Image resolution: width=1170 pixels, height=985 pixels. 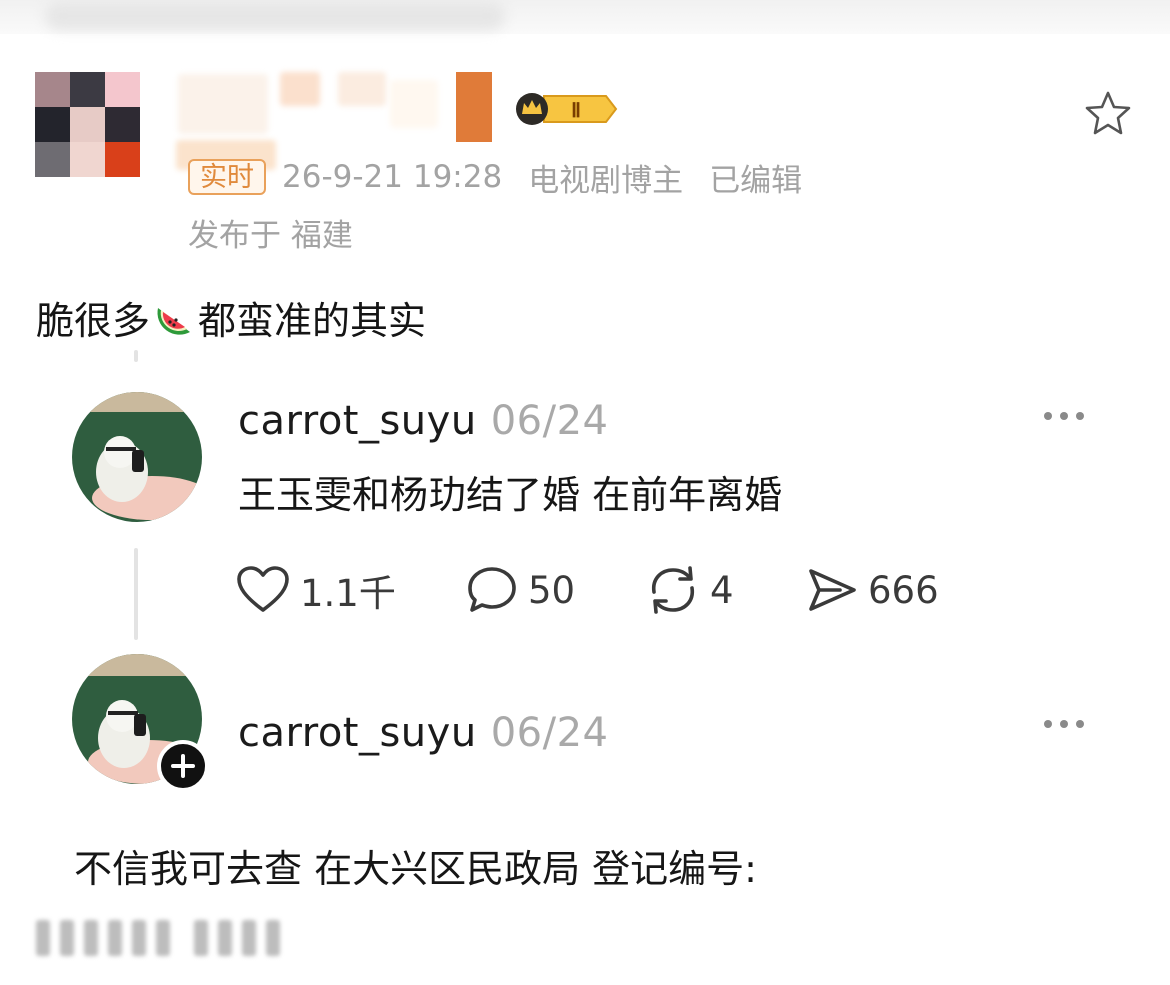 I want to click on author-tag: 电视剧博主, so click(x=605, y=177).